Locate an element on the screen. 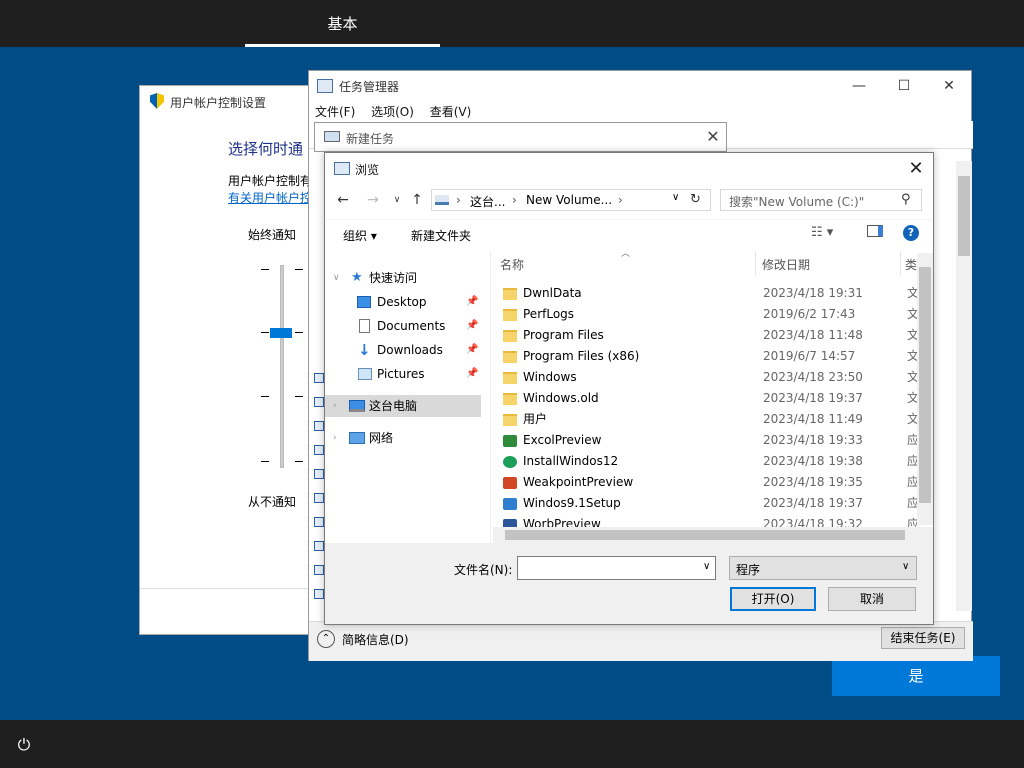 The width and height of the screenshot is (1024, 768). open-button: 打开(O) is located at coordinates (773, 599).